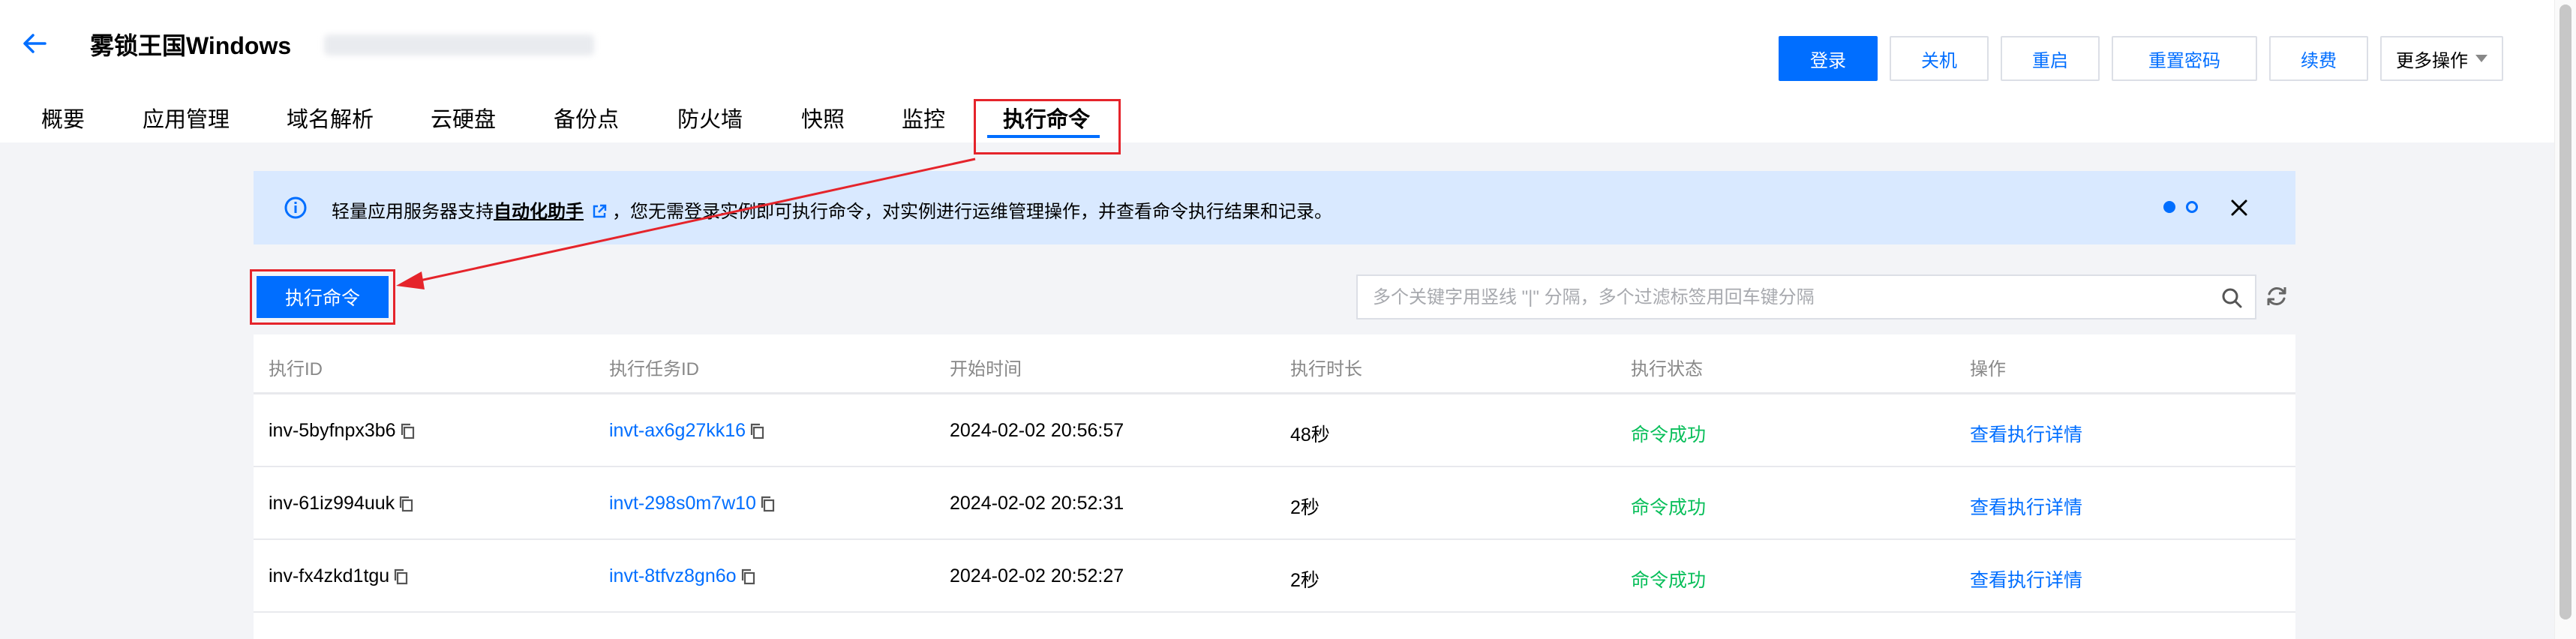  I want to click on column-header-action: 操作, so click(1988, 369).